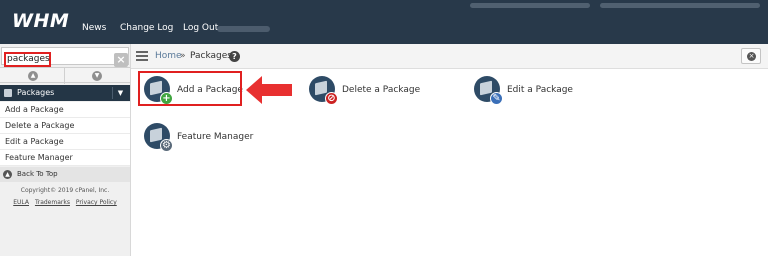  I want to click on category-label: Packages, so click(36, 92).